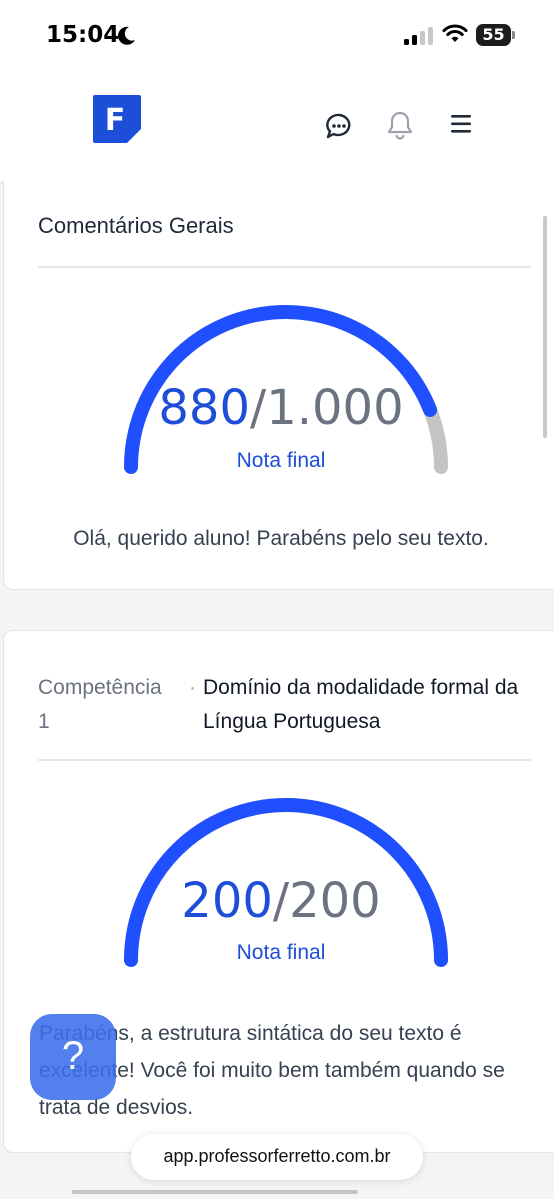 The width and height of the screenshot is (554, 1199). I want to click on logo-letter: F, so click(115, 120).